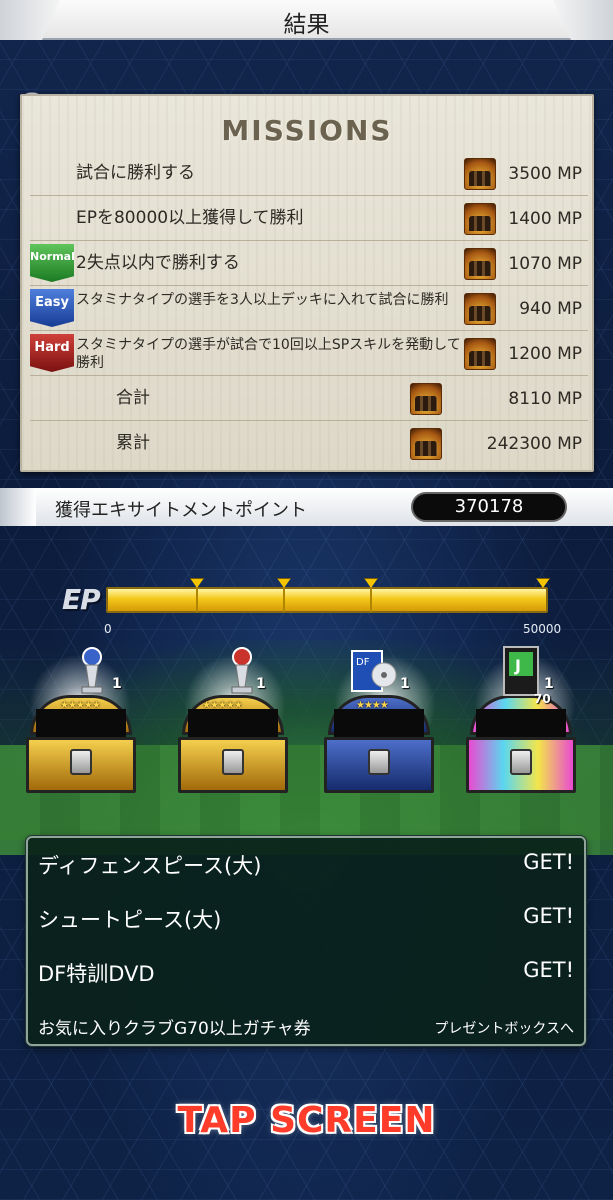 This screenshot has width=613, height=1200. What do you see at coordinates (190, 218) in the screenshot?
I see `mission-text: EPを80000以上獲得して勝利` at bounding box center [190, 218].